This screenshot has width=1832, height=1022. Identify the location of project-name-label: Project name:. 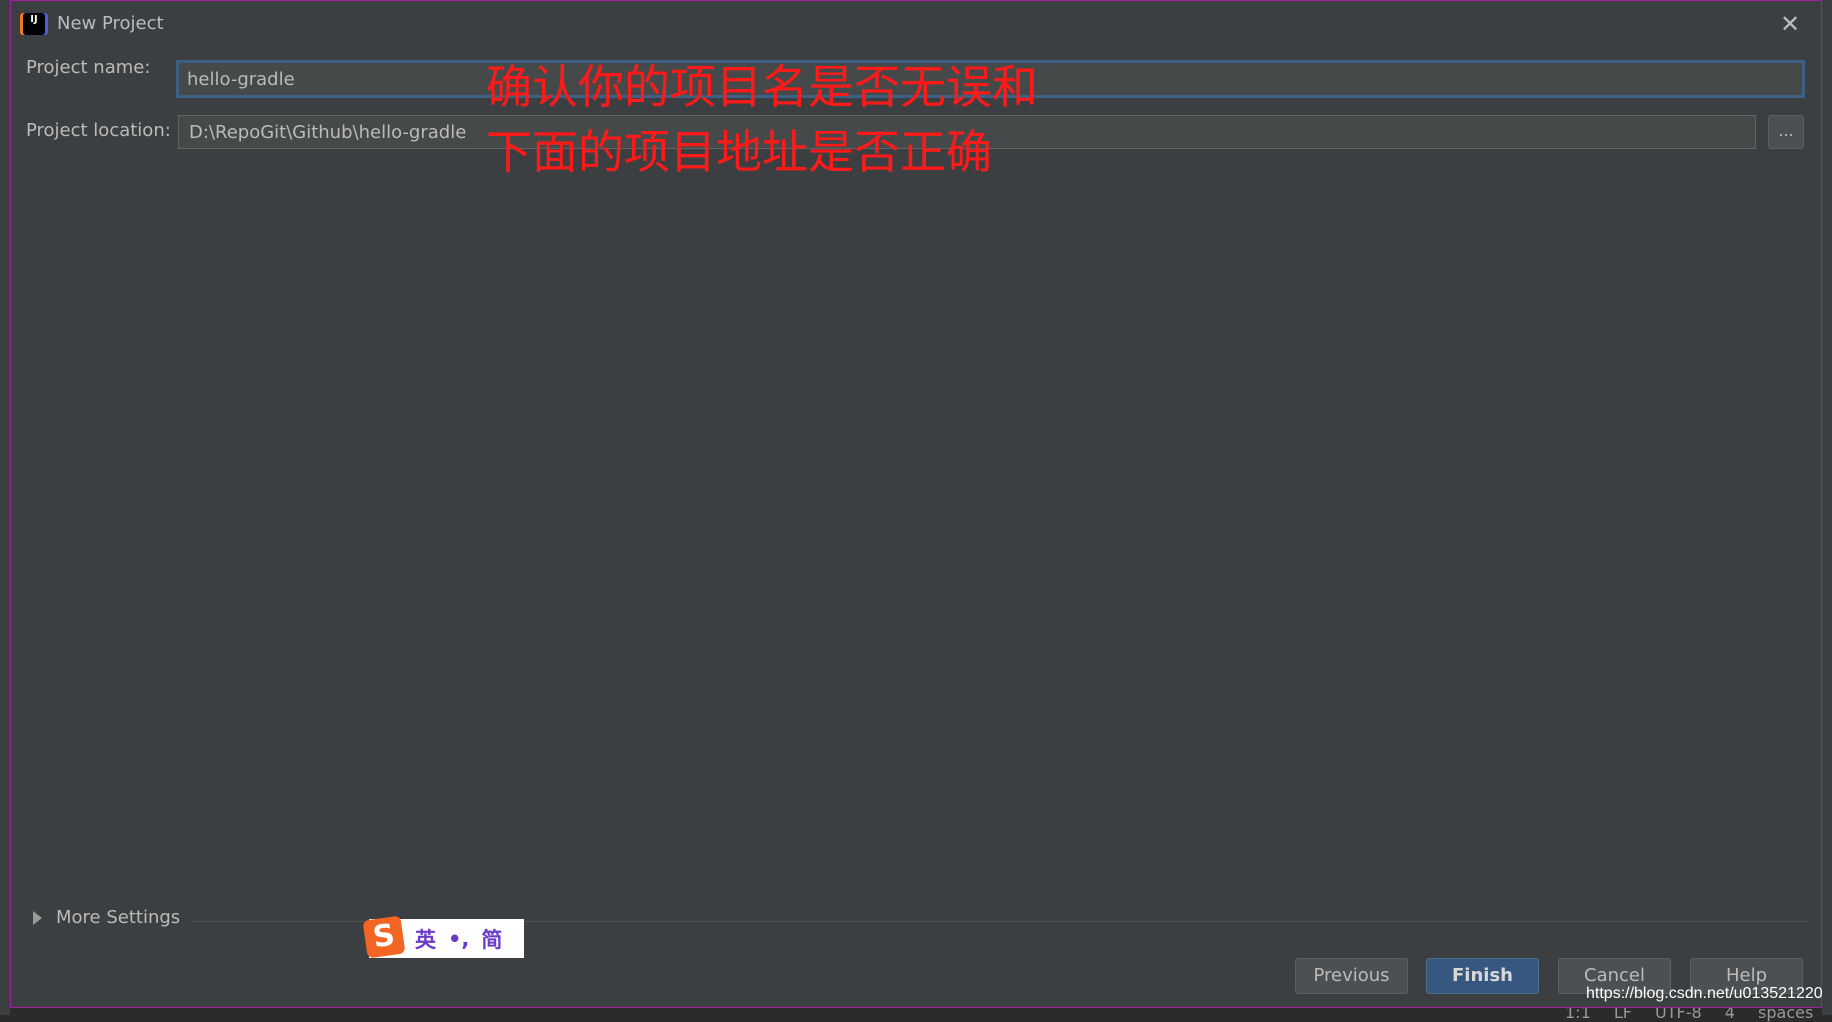
(88, 67).